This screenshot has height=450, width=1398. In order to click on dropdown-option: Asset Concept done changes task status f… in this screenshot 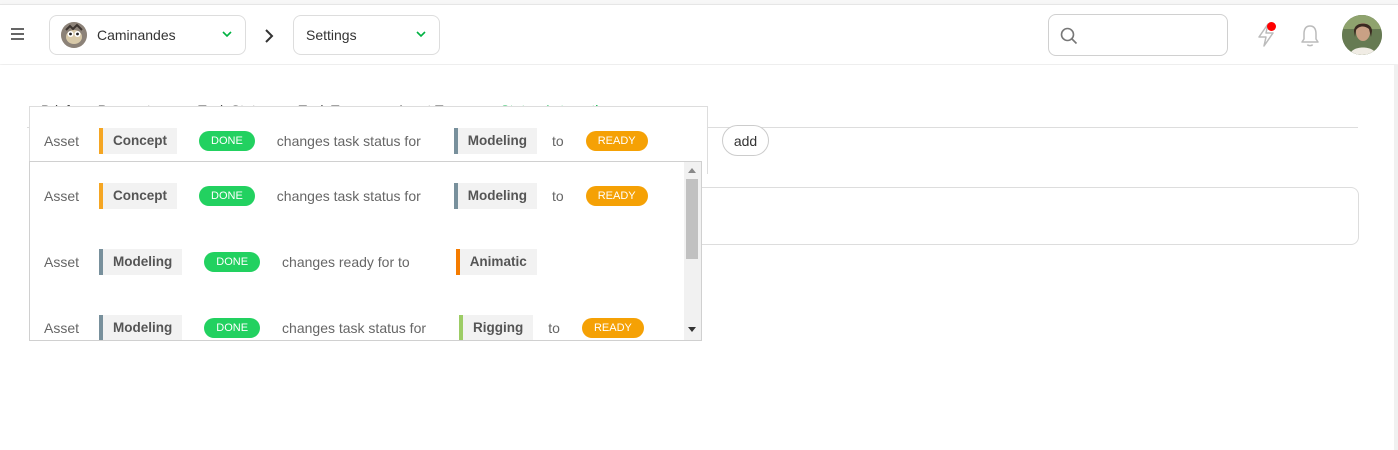, I will do `click(346, 196)`.